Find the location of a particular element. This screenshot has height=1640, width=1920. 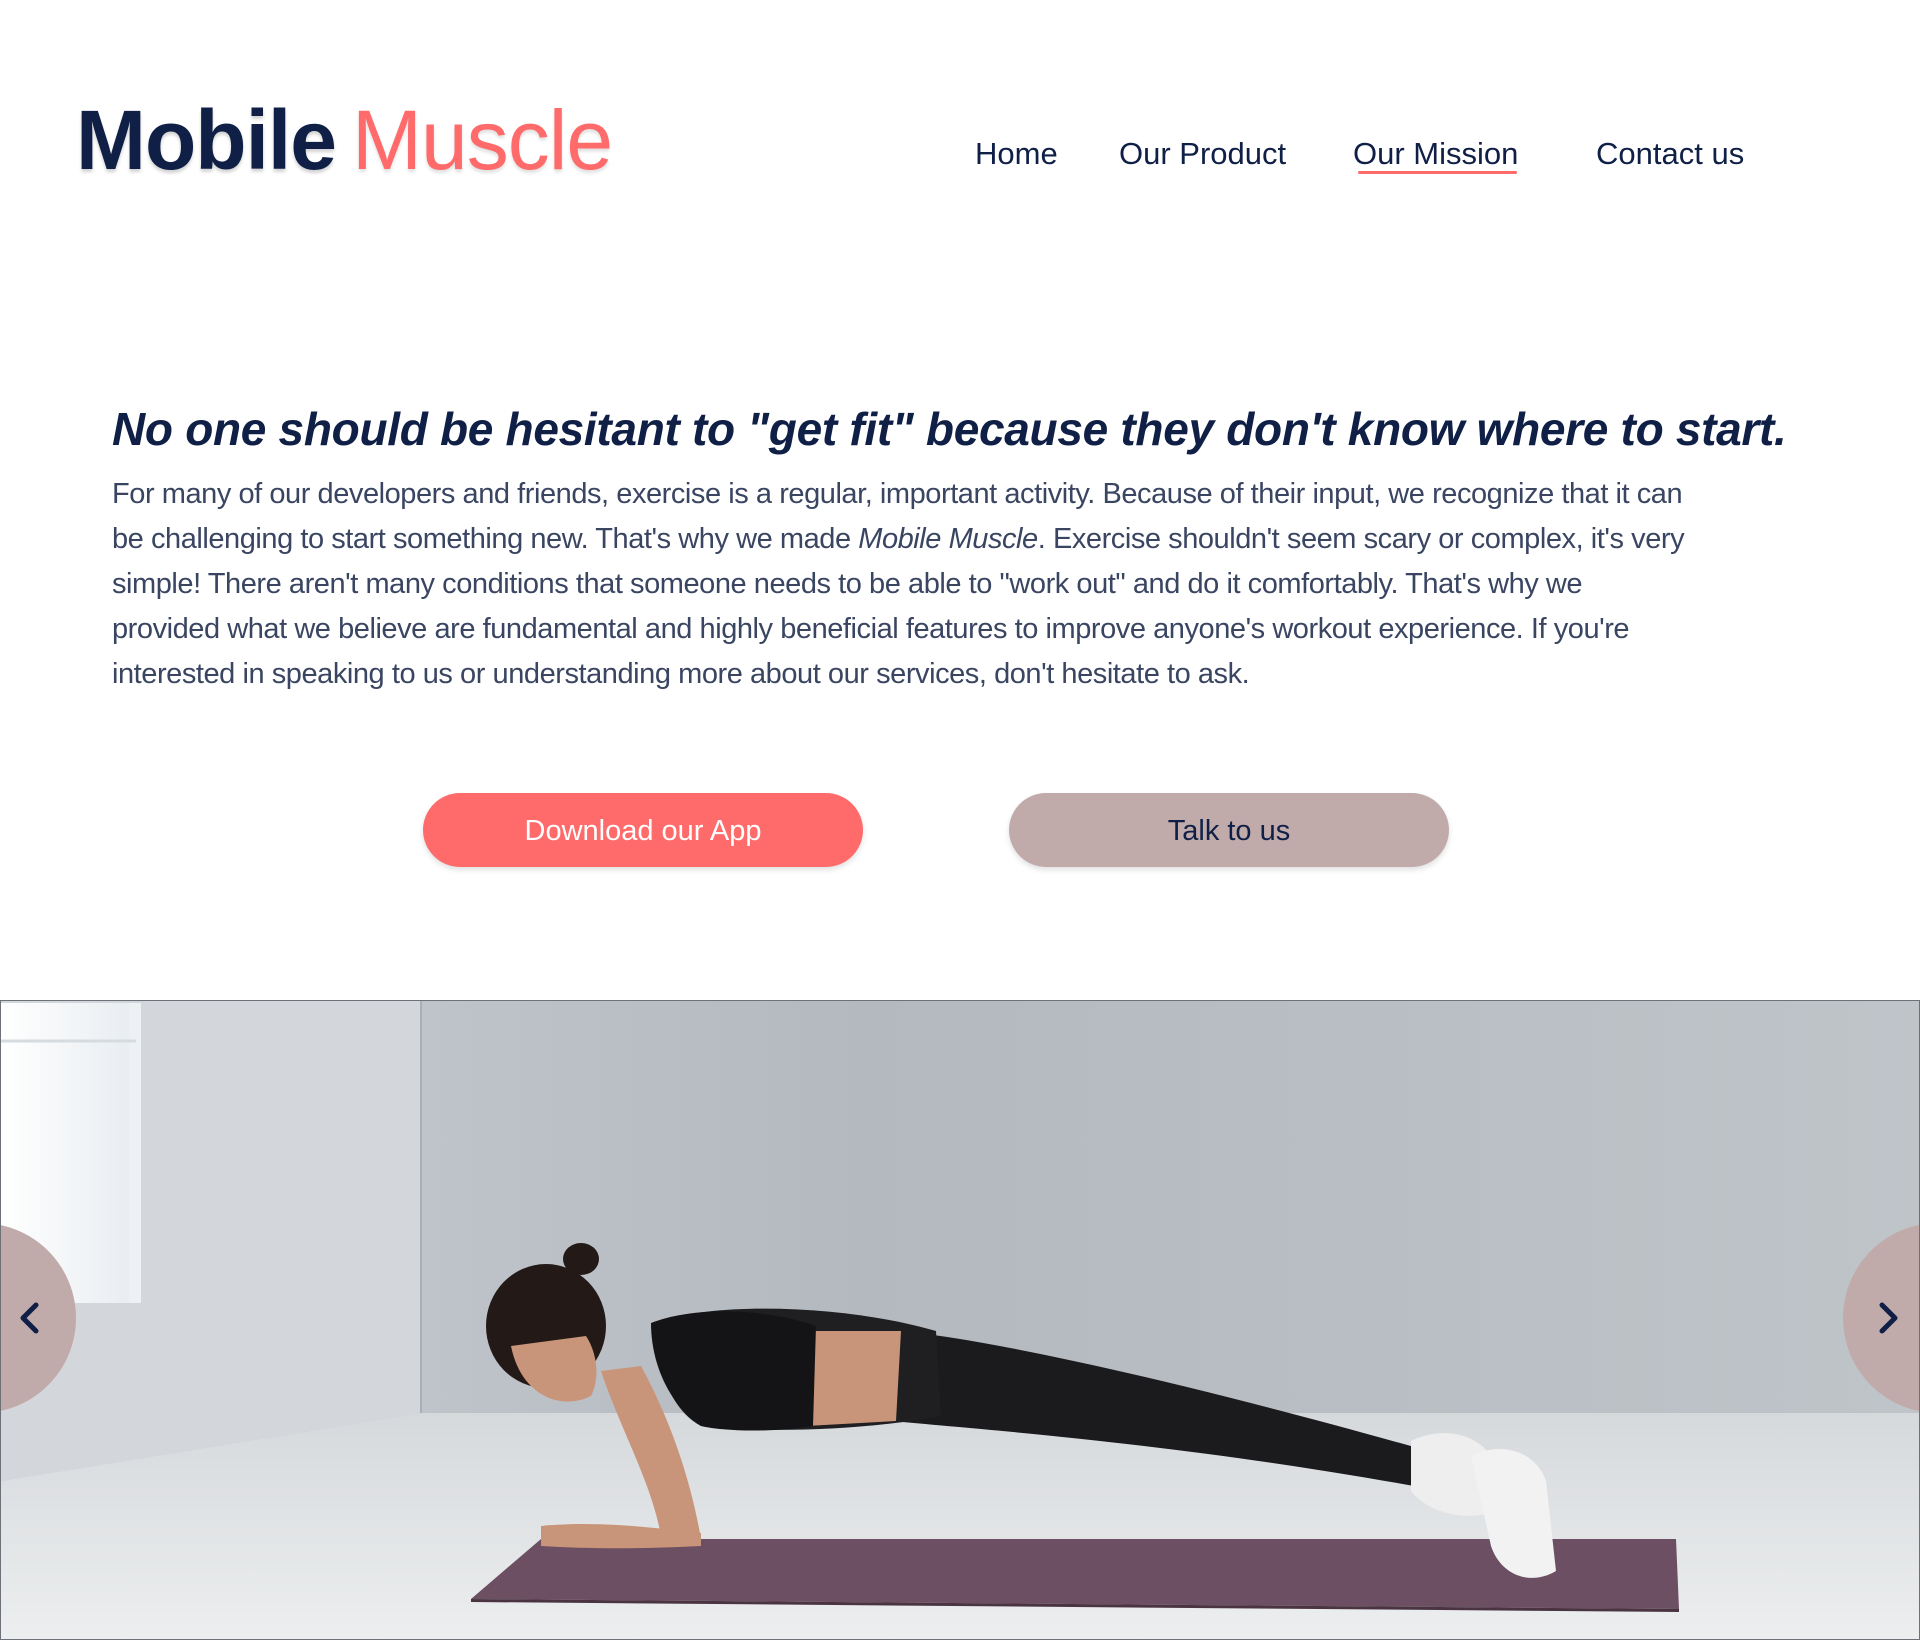

active-nav-underline is located at coordinates (1437, 172).